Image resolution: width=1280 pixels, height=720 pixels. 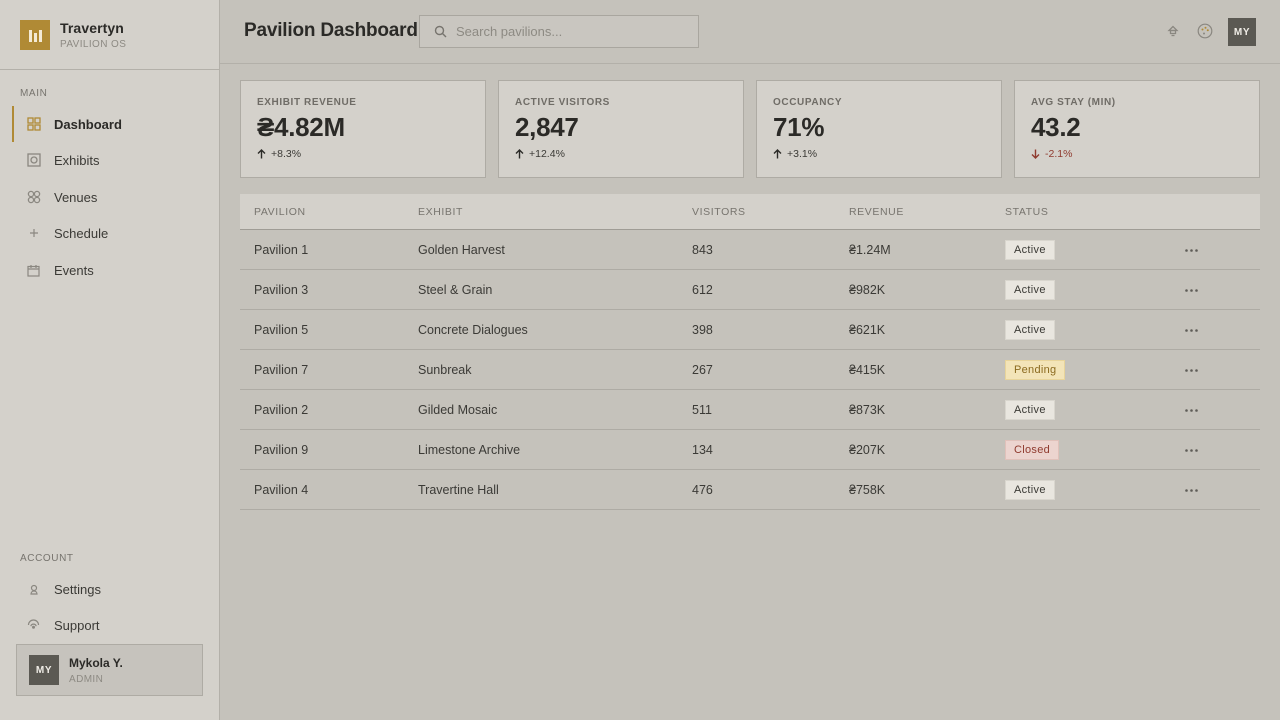 What do you see at coordinates (281, 489) in the screenshot?
I see `cell-pavilion: Pavilion 4` at bounding box center [281, 489].